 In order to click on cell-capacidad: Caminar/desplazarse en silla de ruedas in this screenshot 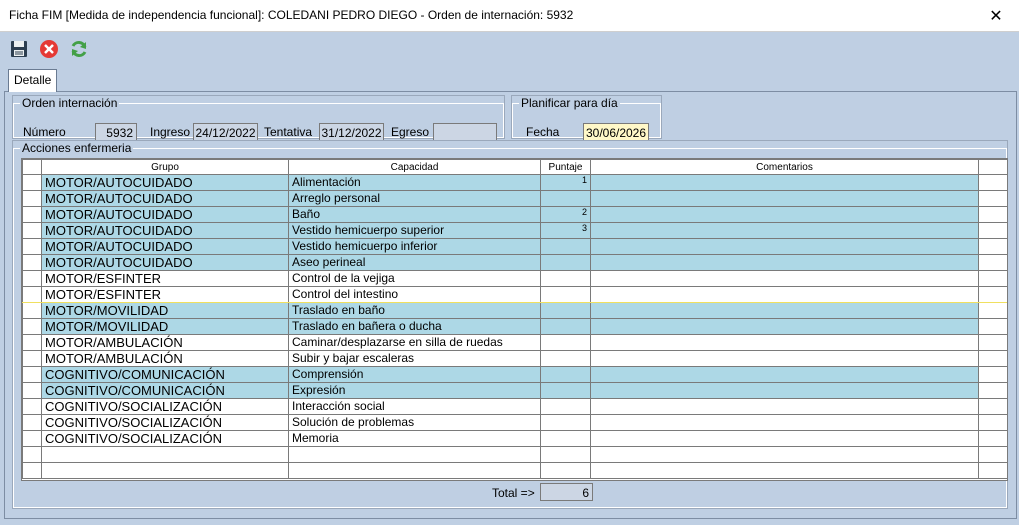, I will do `click(414, 342)`.